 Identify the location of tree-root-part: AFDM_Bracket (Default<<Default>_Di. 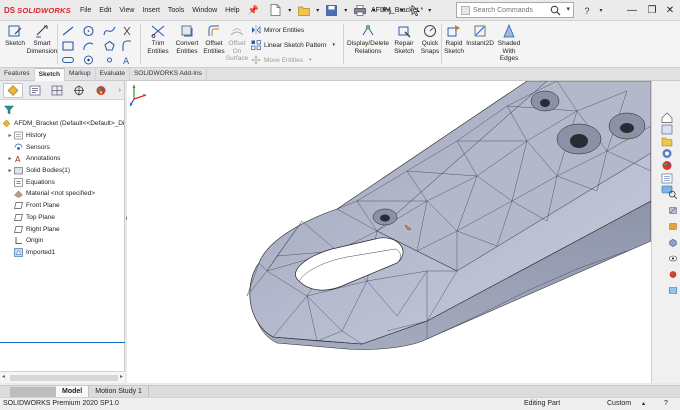
(62, 124).